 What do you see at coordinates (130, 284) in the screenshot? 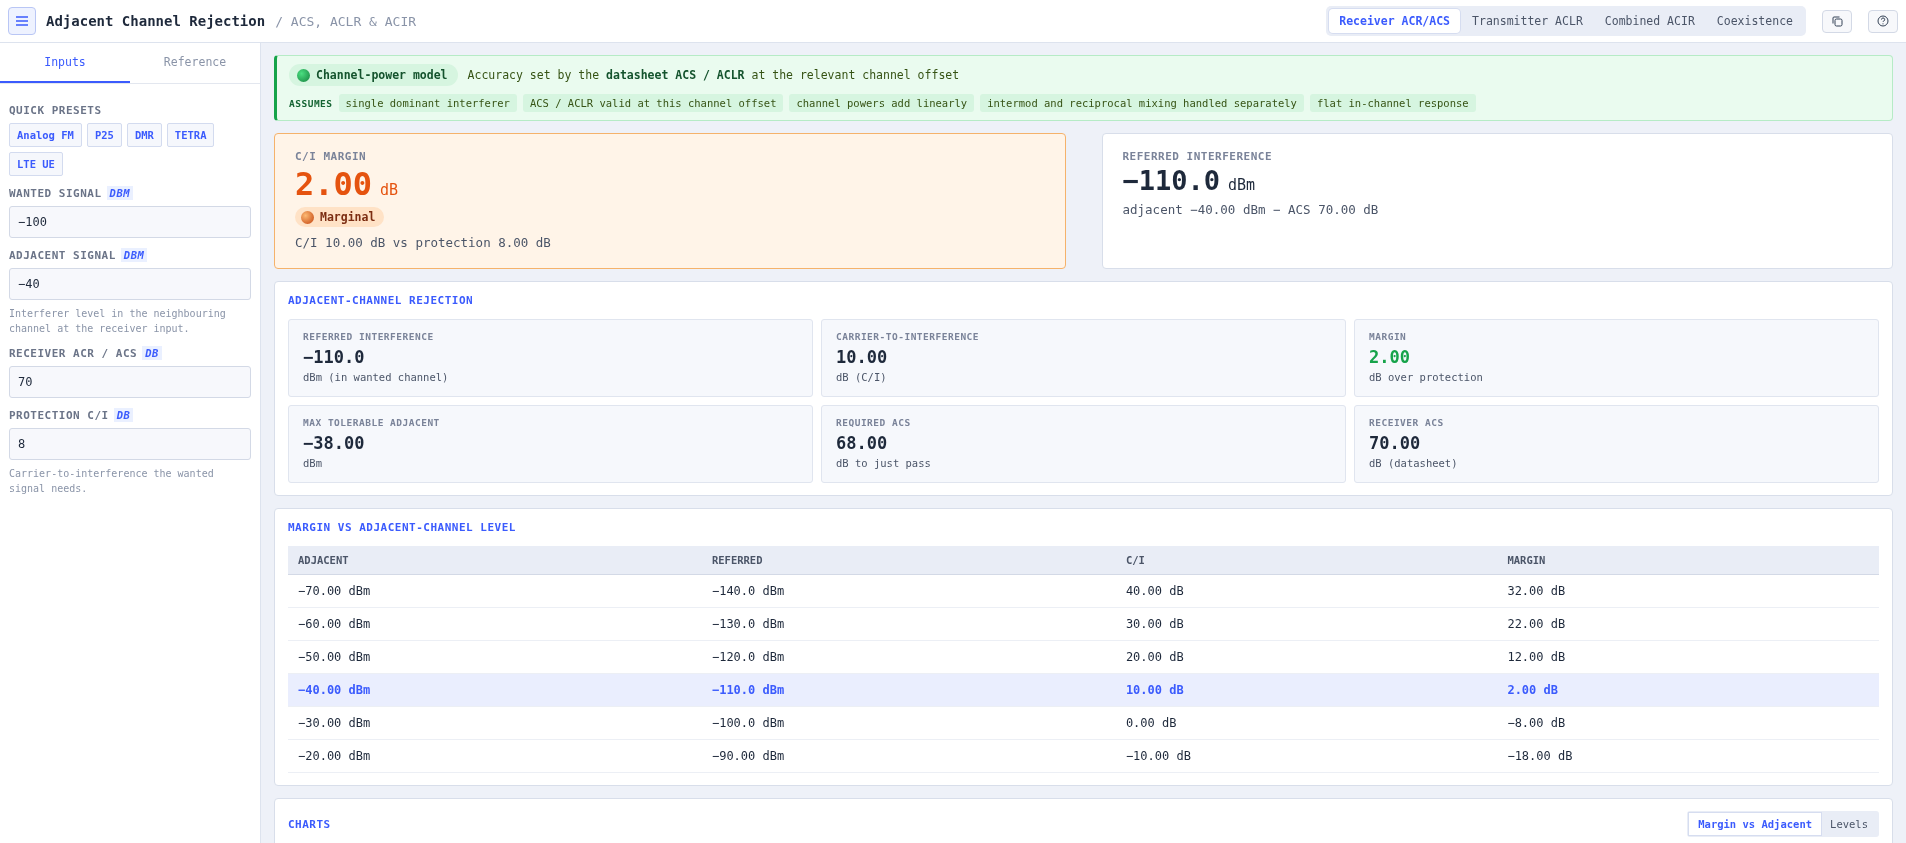
I see `input-field: −40` at bounding box center [130, 284].